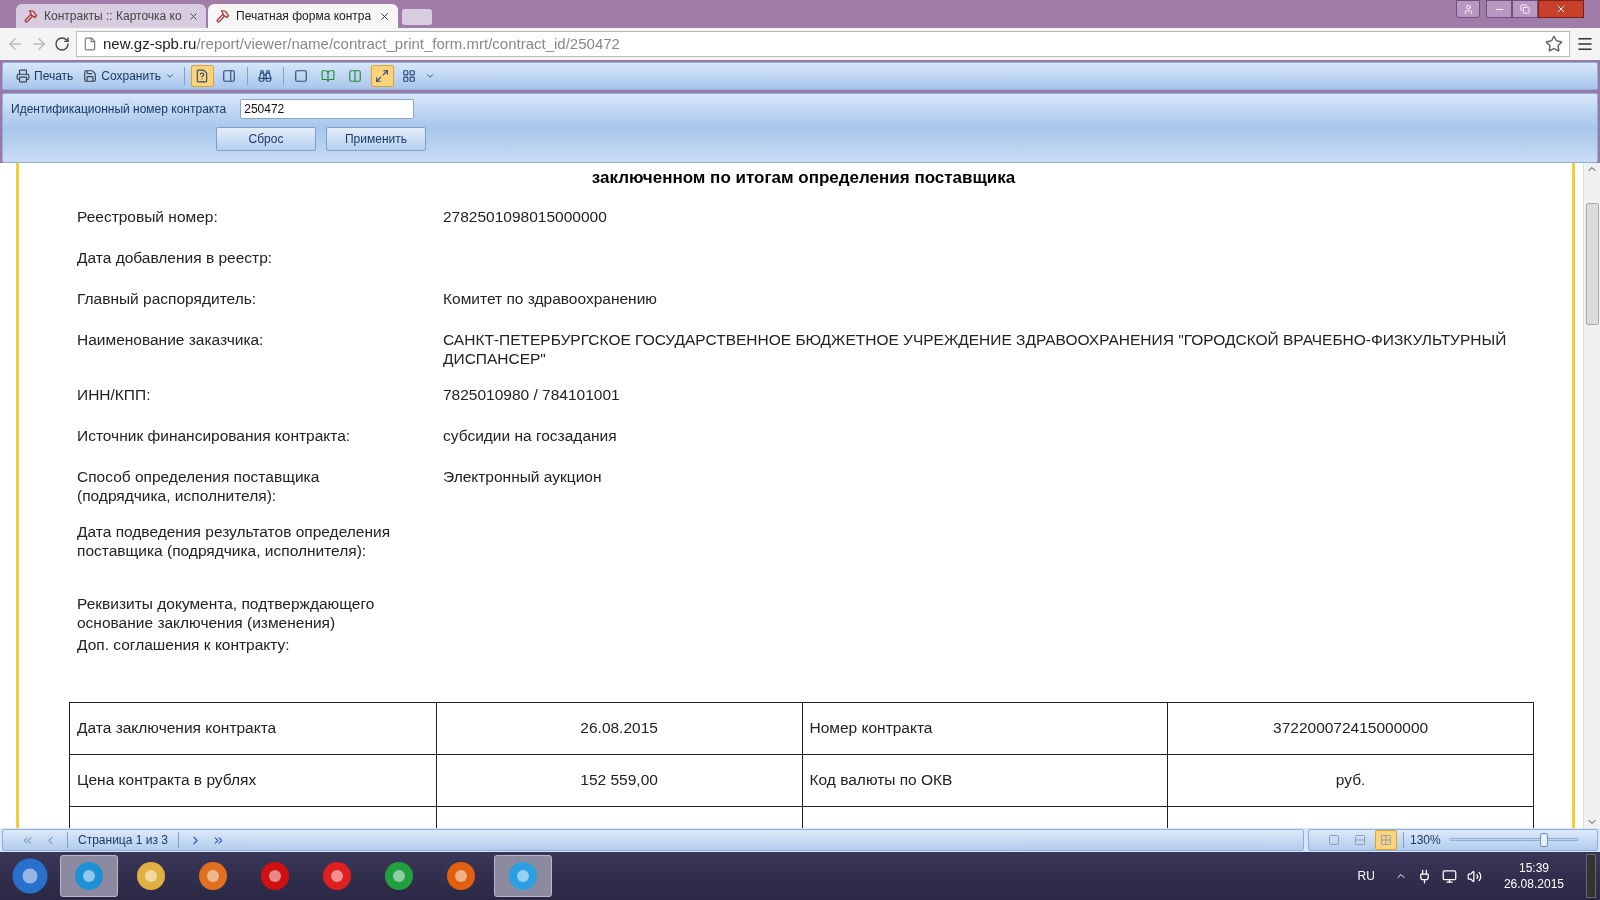 The image size is (1600, 900). I want to click on field-value: Комитет по здравоохранению, so click(550, 298).